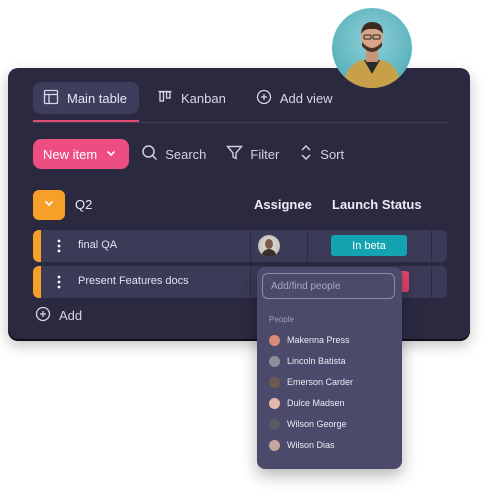  Describe the element at coordinates (377, 204) in the screenshot. I see `column-header-launch-status: Launch Status` at that location.